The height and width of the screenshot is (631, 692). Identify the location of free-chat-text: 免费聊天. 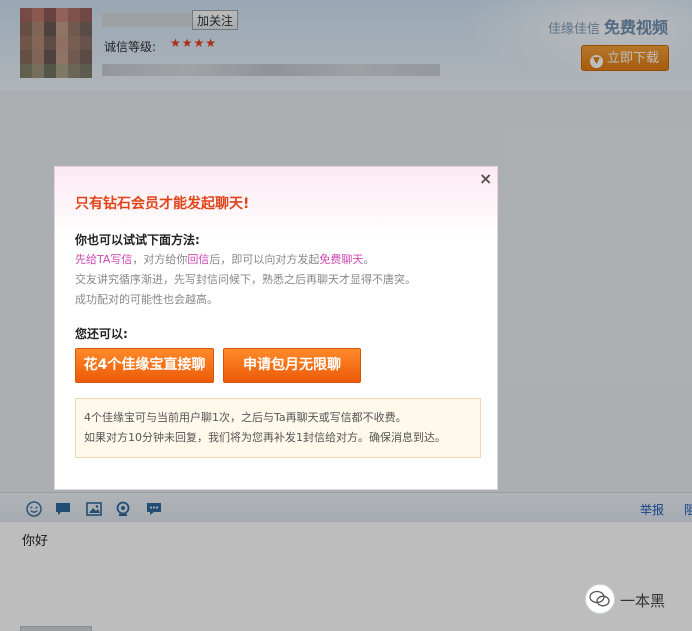
(341, 259).